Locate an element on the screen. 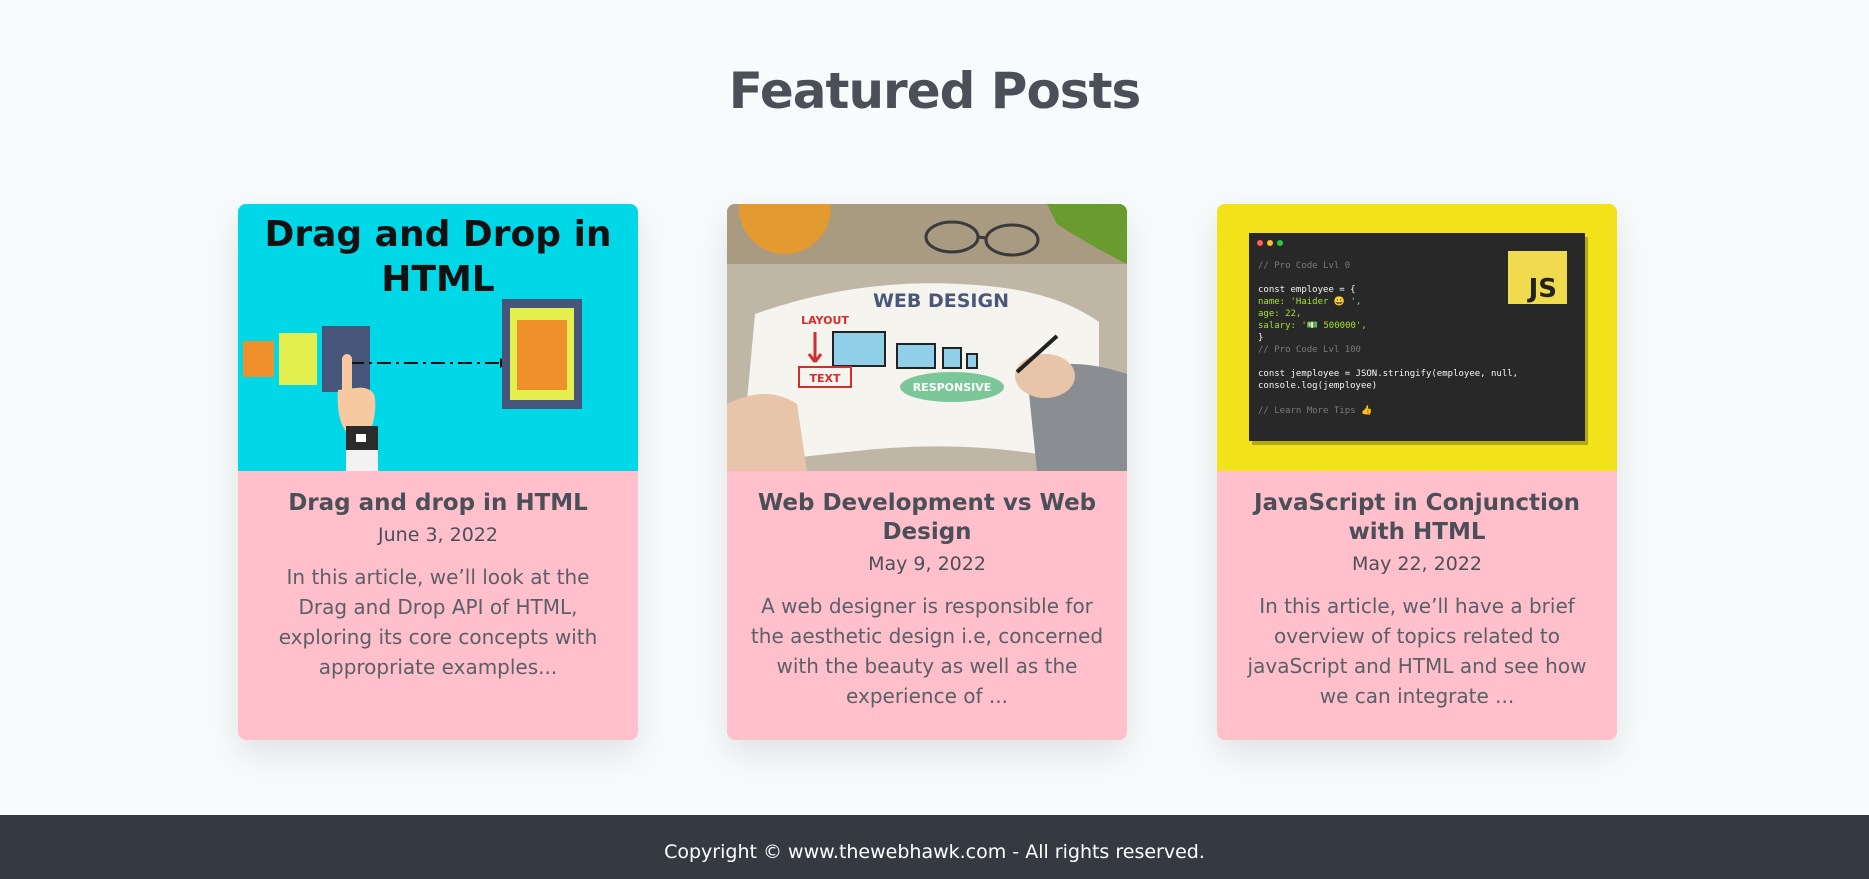  page-title: Featured Posts is located at coordinates (934, 91).